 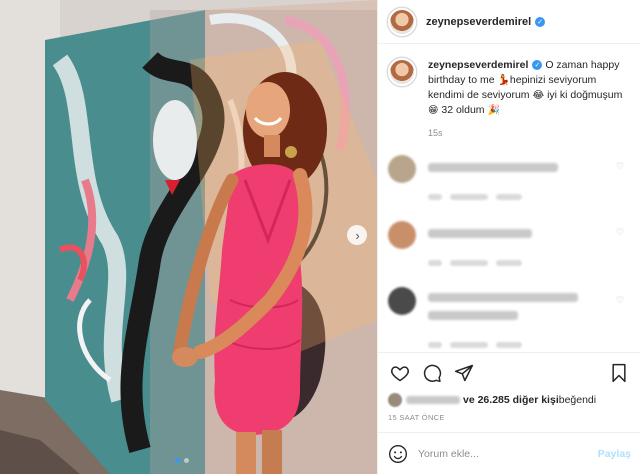 I want to click on likes-count: ve 26.285 diğer kişi, so click(x=511, y=400).